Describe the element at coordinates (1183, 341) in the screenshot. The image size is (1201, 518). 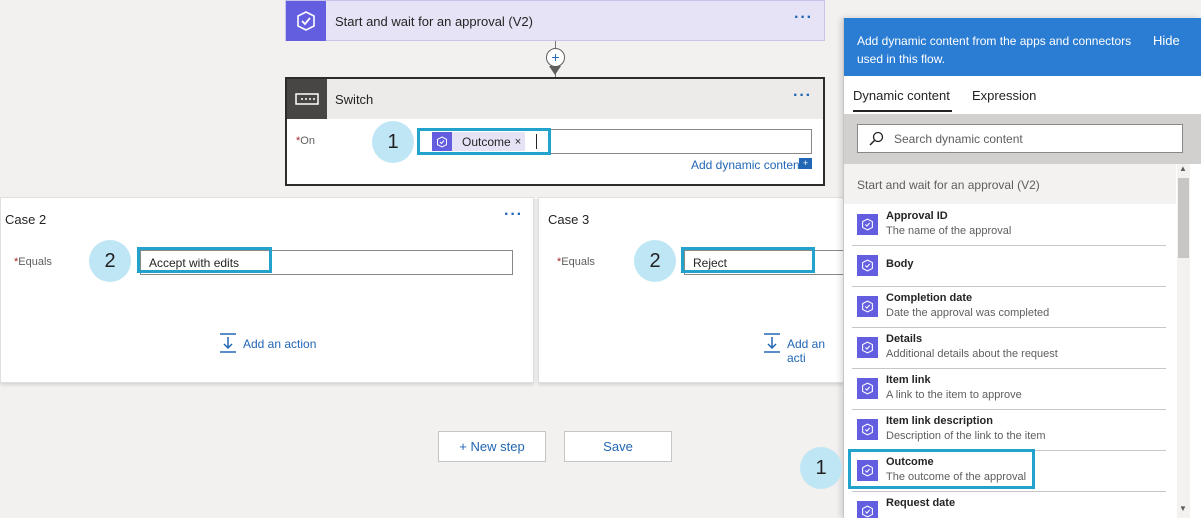
I see `panel-scrollbar: ▲ ▼` at that location.